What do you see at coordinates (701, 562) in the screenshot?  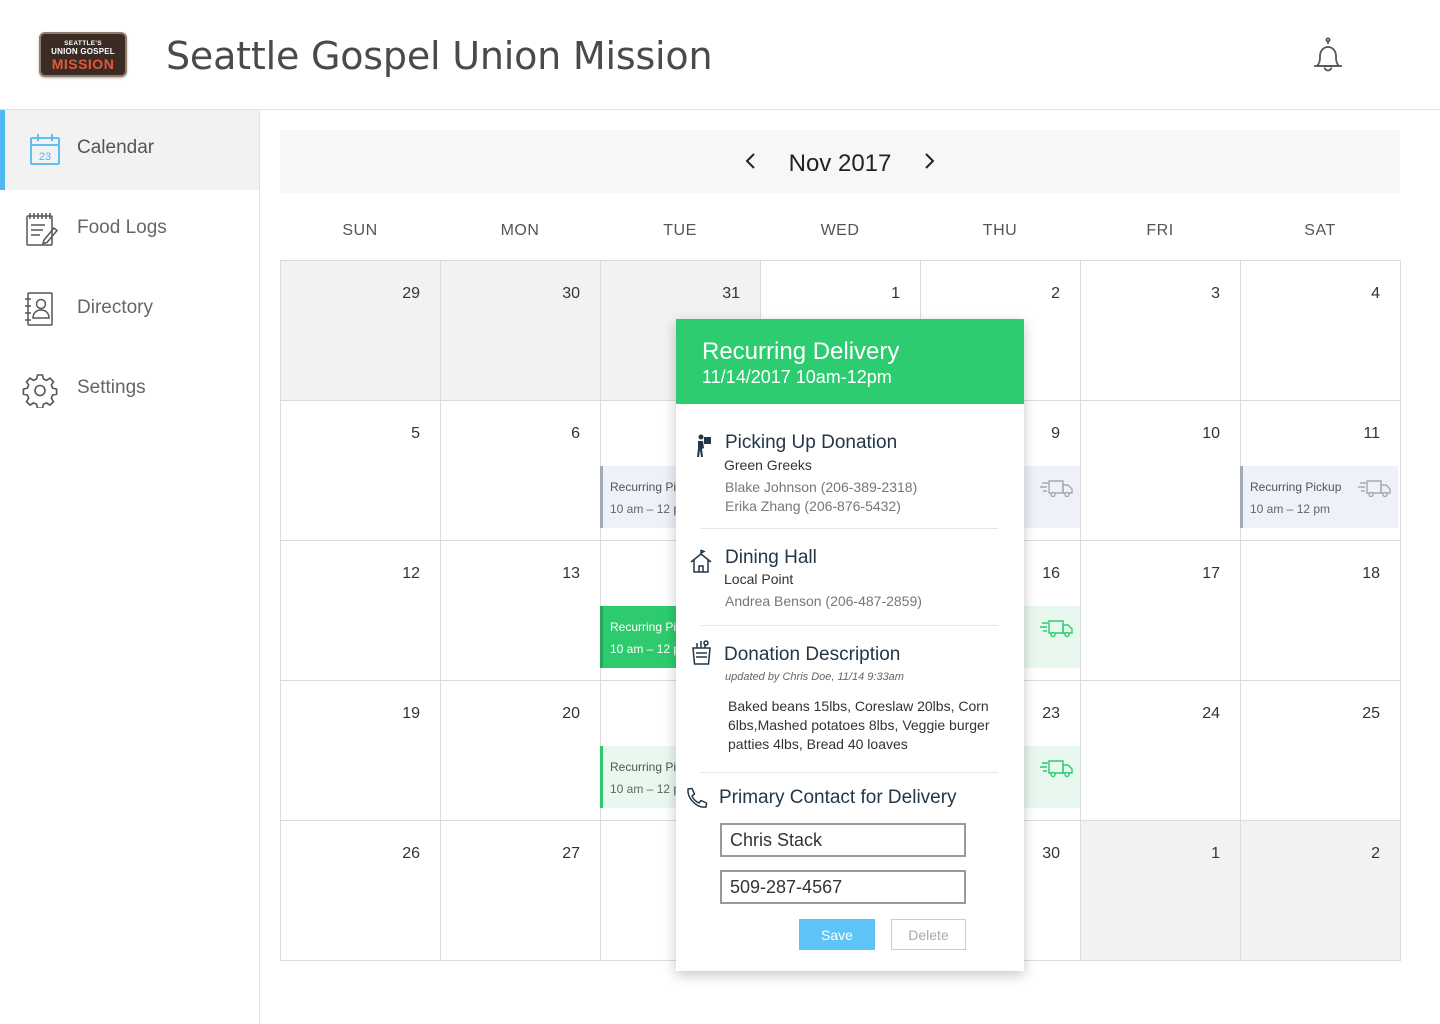 I see `building-icon` at bounding box center [701, 562].